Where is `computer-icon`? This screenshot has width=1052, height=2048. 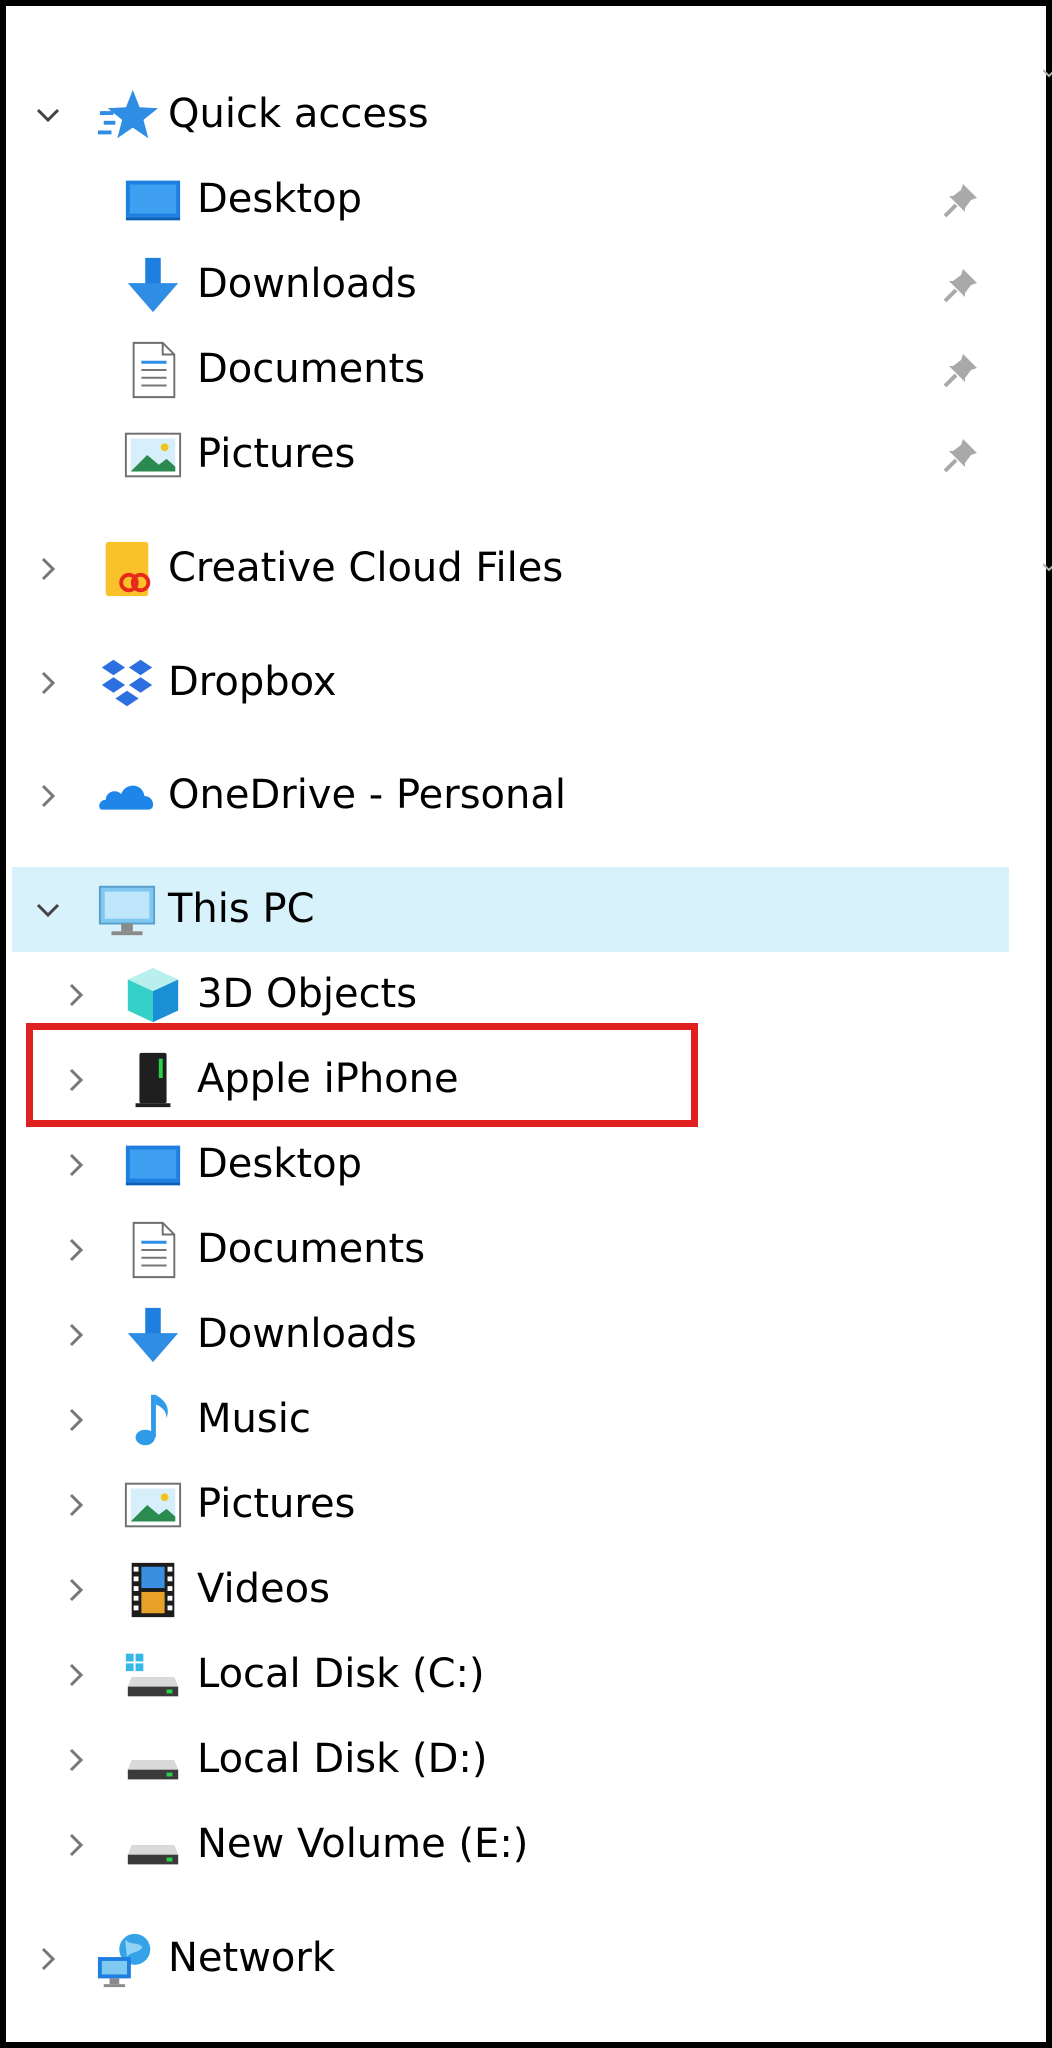 computer-icon is located at coordinates (127, 910).